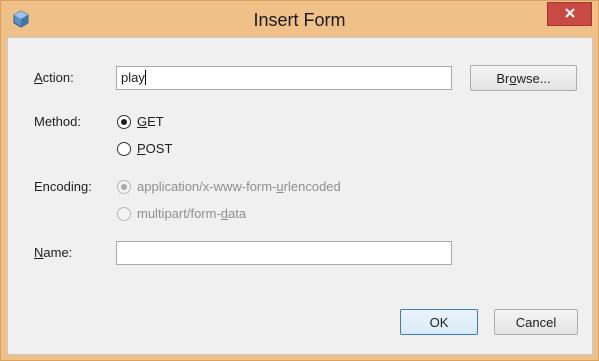 The image size is (599, 361). I want to click on encoding-urlencoded-radio: application/x-www-form-urlencoded, so click(229, 186).